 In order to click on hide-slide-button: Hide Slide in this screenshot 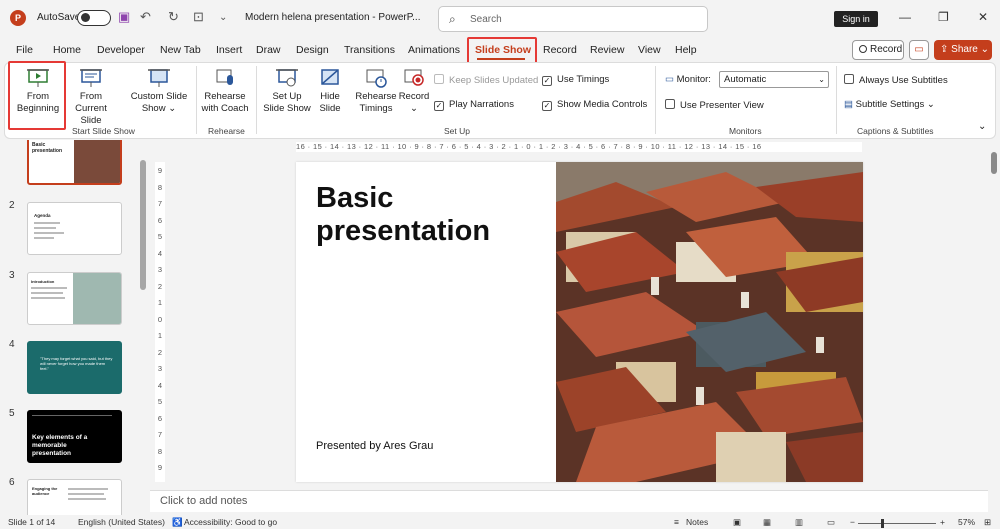, I will do `click(330, 91)`.